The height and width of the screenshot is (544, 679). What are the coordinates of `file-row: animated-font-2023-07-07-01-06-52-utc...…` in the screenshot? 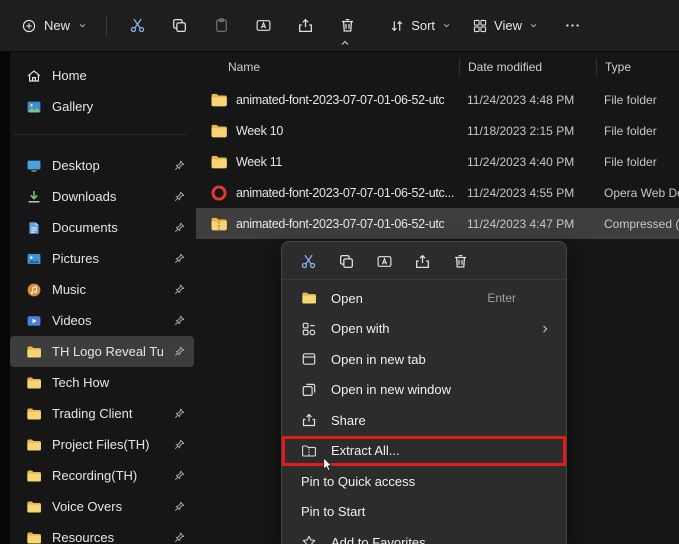 It's located at (437, 192).